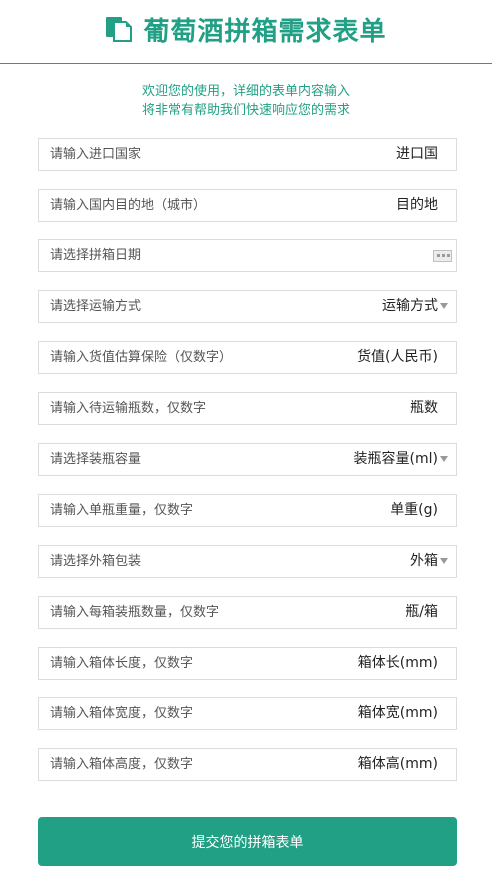 This screenshot has width=492, height=883. Describe the element at coordinates (397, 764) in the screenshot. I see `field-unit-label: 箱体高(mm)` at that location.